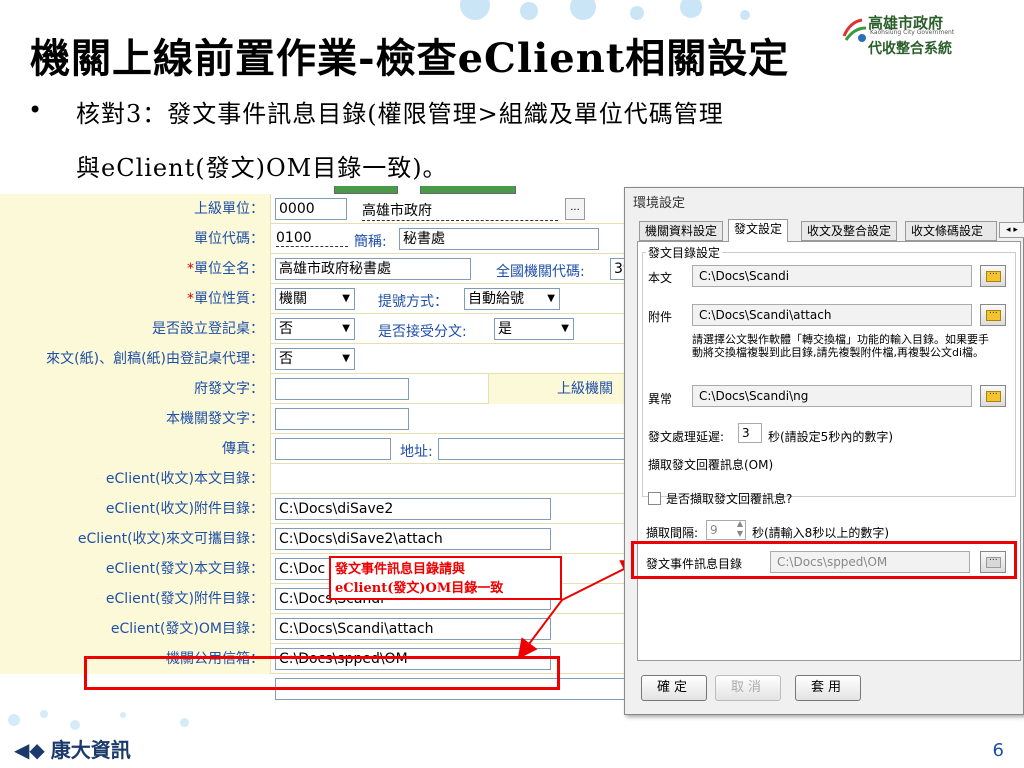 The height and width of the screenshot is (768, 1024). What do you see at coordinates (416, 452) in the screenshot?
I see `address-label: 地址:` at bounding box center [416, 452].